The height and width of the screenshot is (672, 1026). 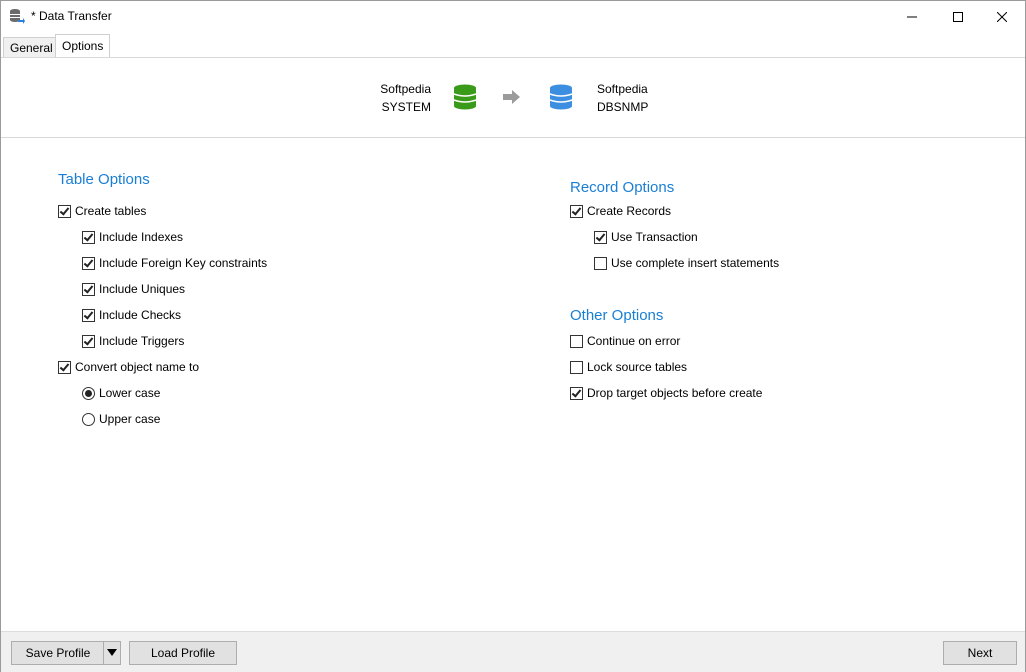 What do you see at coordinates (600, 263) in the screenshot?
I see `complete-insert-checkbox` at bounding box center [600, 263].